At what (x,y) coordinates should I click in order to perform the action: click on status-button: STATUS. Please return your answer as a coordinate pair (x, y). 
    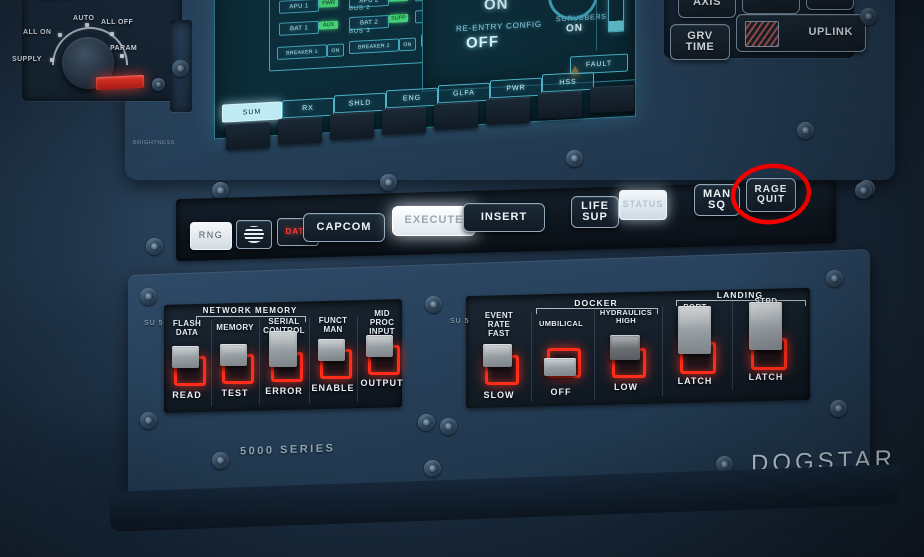
    Looking at the image, I should click on (643, 205).